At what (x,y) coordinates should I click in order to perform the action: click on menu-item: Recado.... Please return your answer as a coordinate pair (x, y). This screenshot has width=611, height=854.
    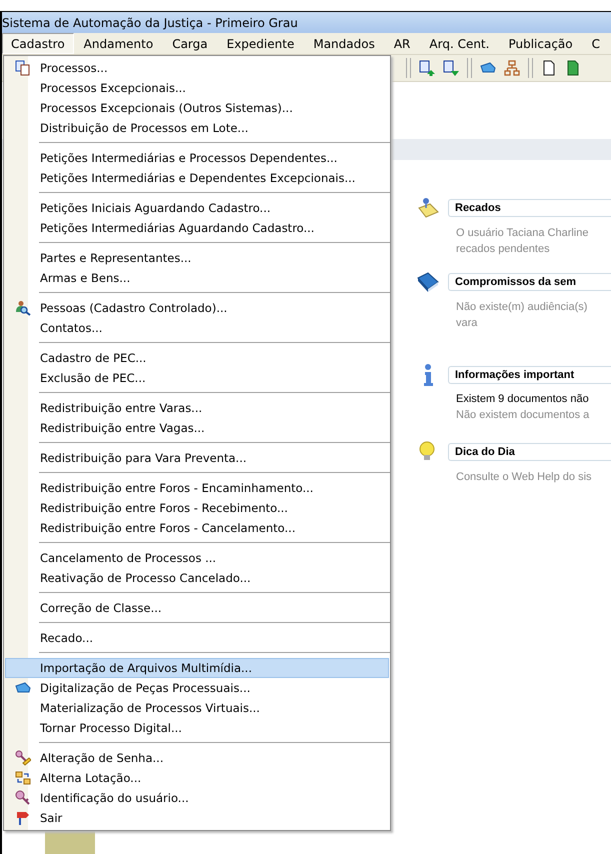
    Looking at the image, I should click on (197, 638).